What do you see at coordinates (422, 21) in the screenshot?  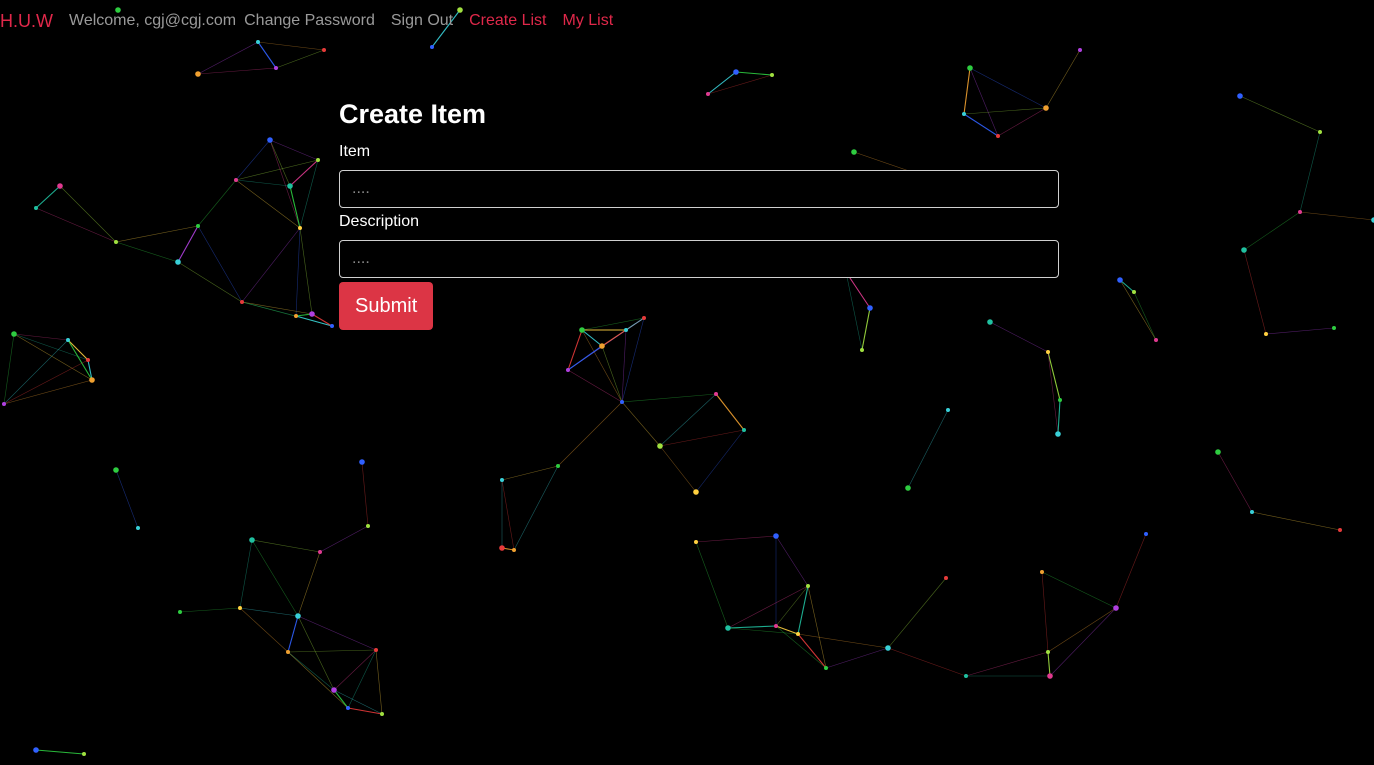 I see `sign-out-link: Sign Out` at bounding box center [422, 21].